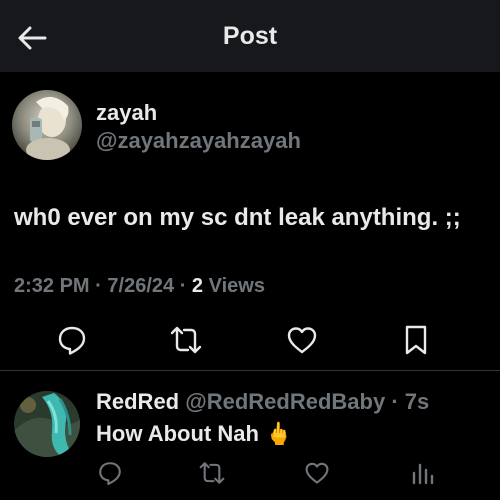  I want to click on post-time: 2:32 PM, so click(52, 286).